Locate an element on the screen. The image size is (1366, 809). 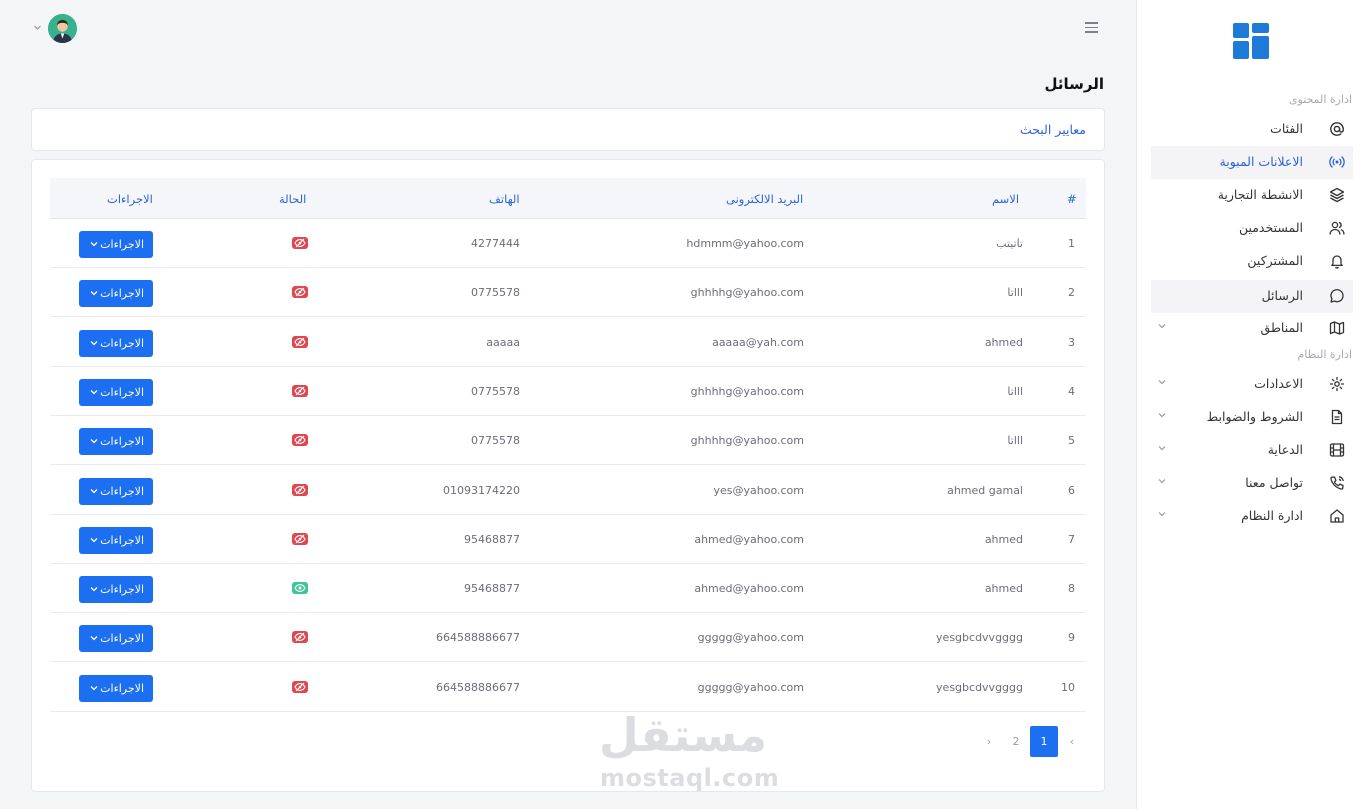
avatar-chevron-down-icon is located at coordinates (37, 27).